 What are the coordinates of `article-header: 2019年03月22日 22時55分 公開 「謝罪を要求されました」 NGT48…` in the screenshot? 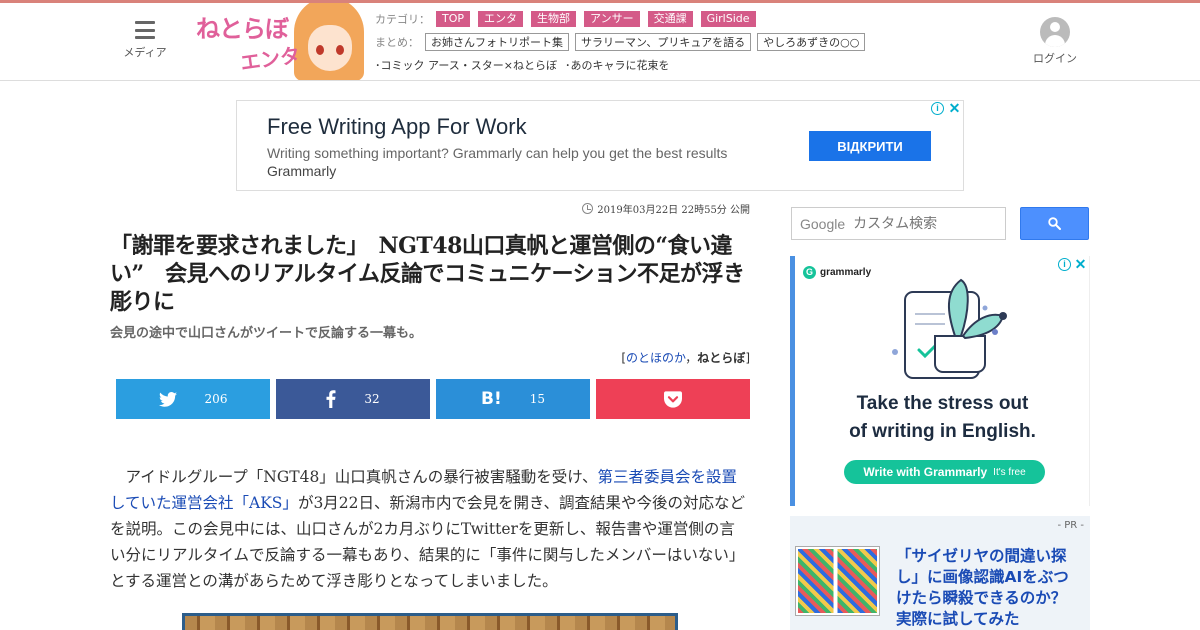 It's located at (430, 283).